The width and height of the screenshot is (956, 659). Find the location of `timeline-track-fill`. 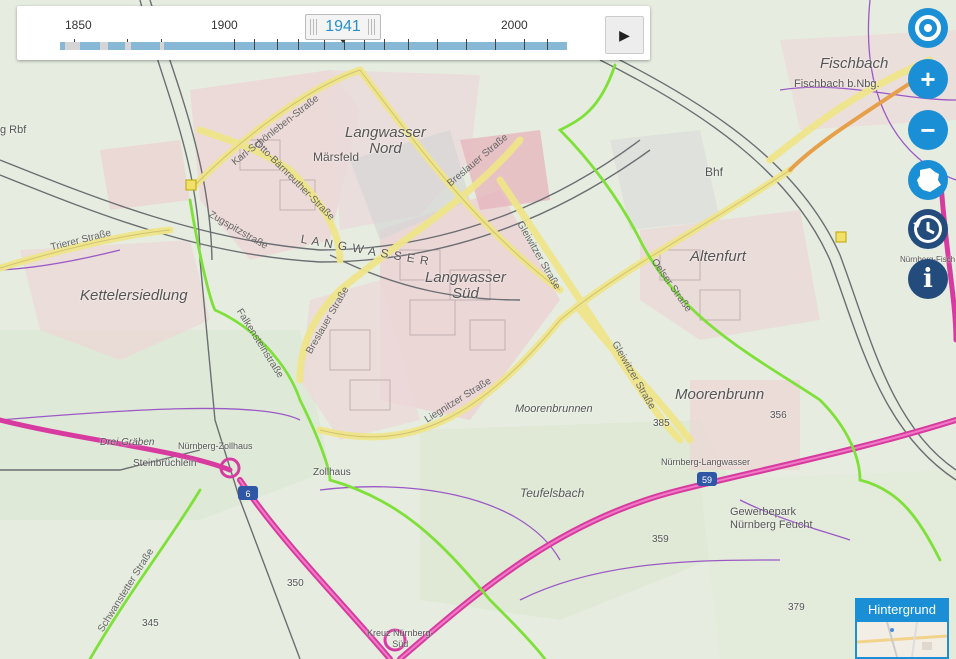

timeline-track-fill is located at coordinates (313, 46).